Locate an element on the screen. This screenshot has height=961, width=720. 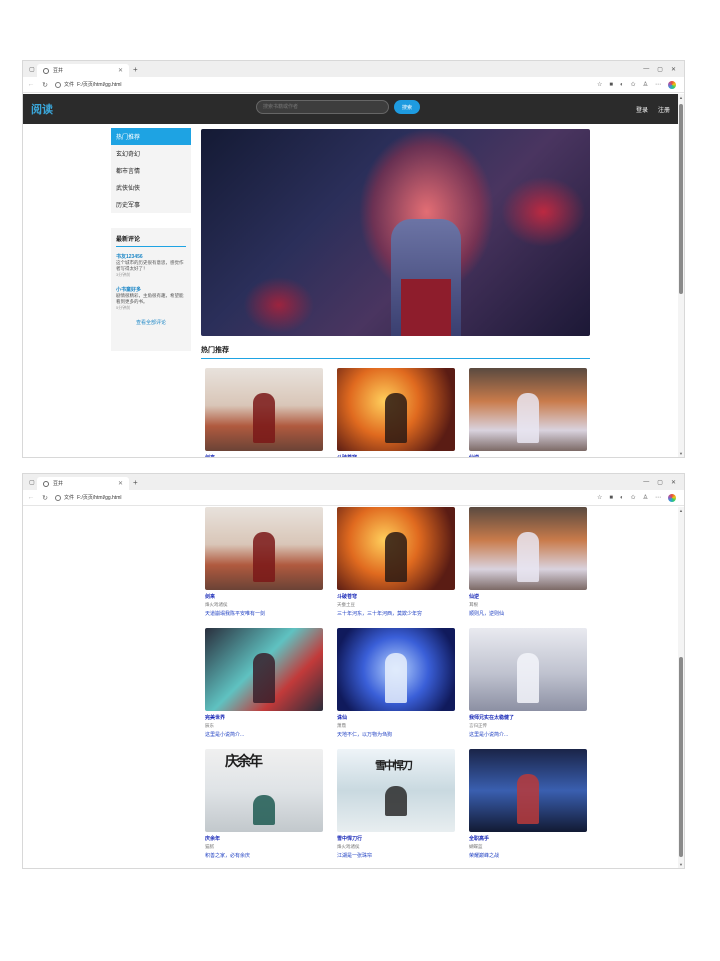
book-card: 剑来 烽火戏诸侯 天道崩塌我陈平安唯有一剑 is located at coordinates (264, 567).